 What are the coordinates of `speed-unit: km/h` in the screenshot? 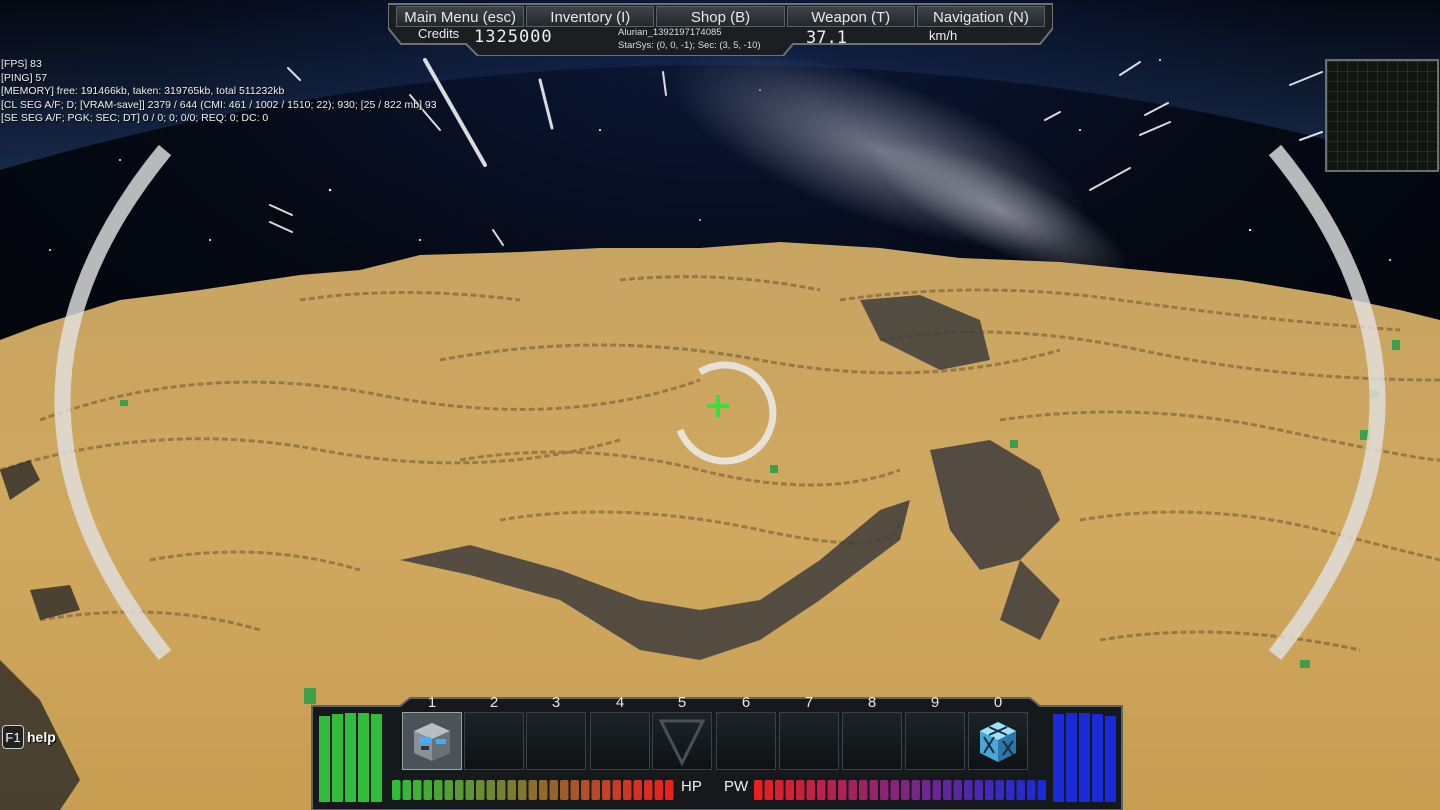 It's located at (943, 35).